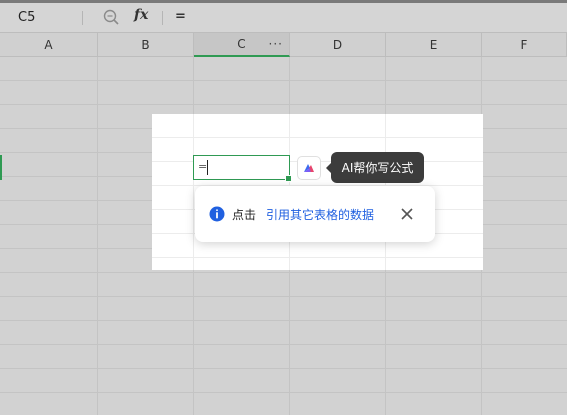  Describe the element at coordinates (434, 45) in the screenshot. I see `column-header-e: E` at that location.